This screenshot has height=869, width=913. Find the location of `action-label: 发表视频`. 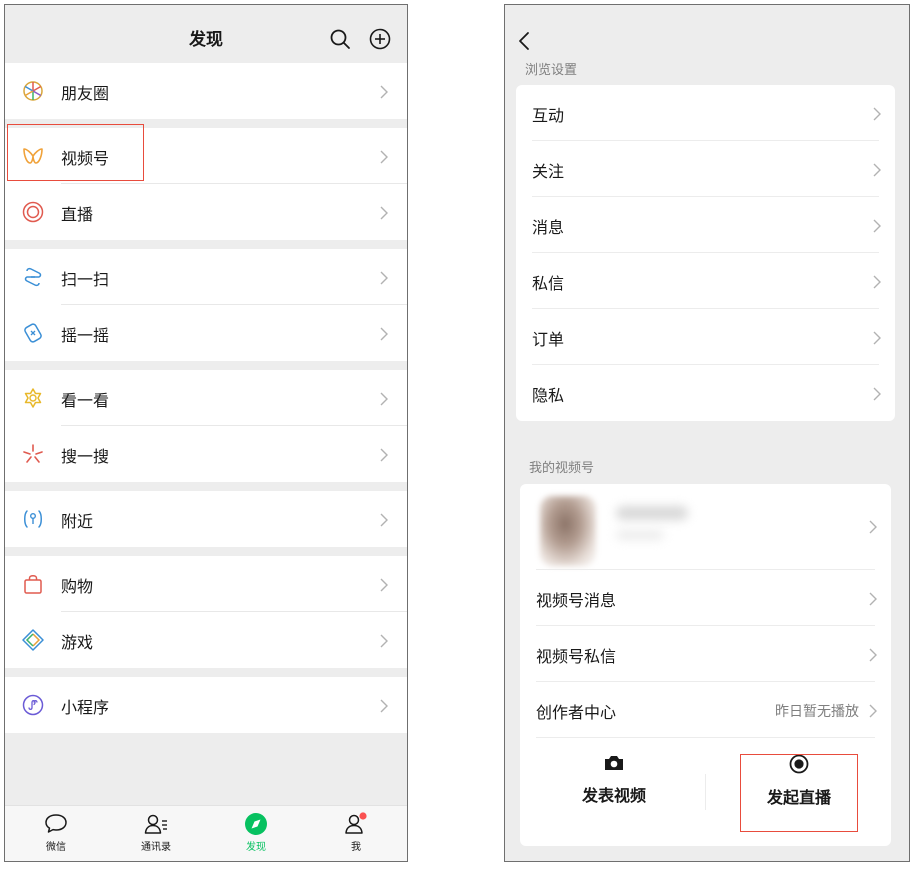

action-label: 发表视频 is located at coordinates (613, 795).